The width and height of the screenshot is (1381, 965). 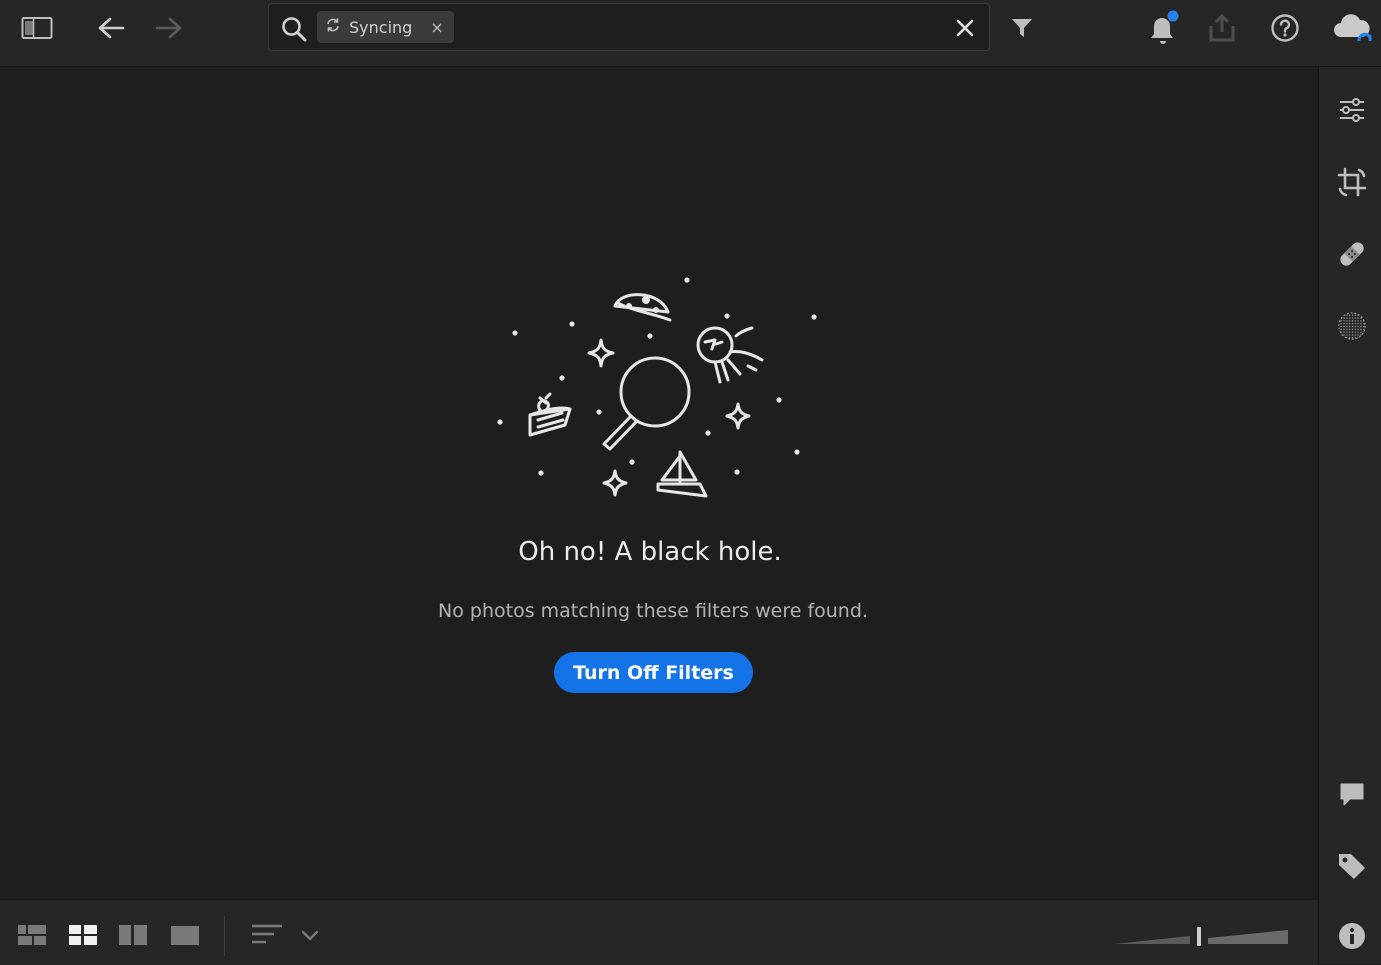 I want to click on tag-icon, so click(x=1352, y=866).